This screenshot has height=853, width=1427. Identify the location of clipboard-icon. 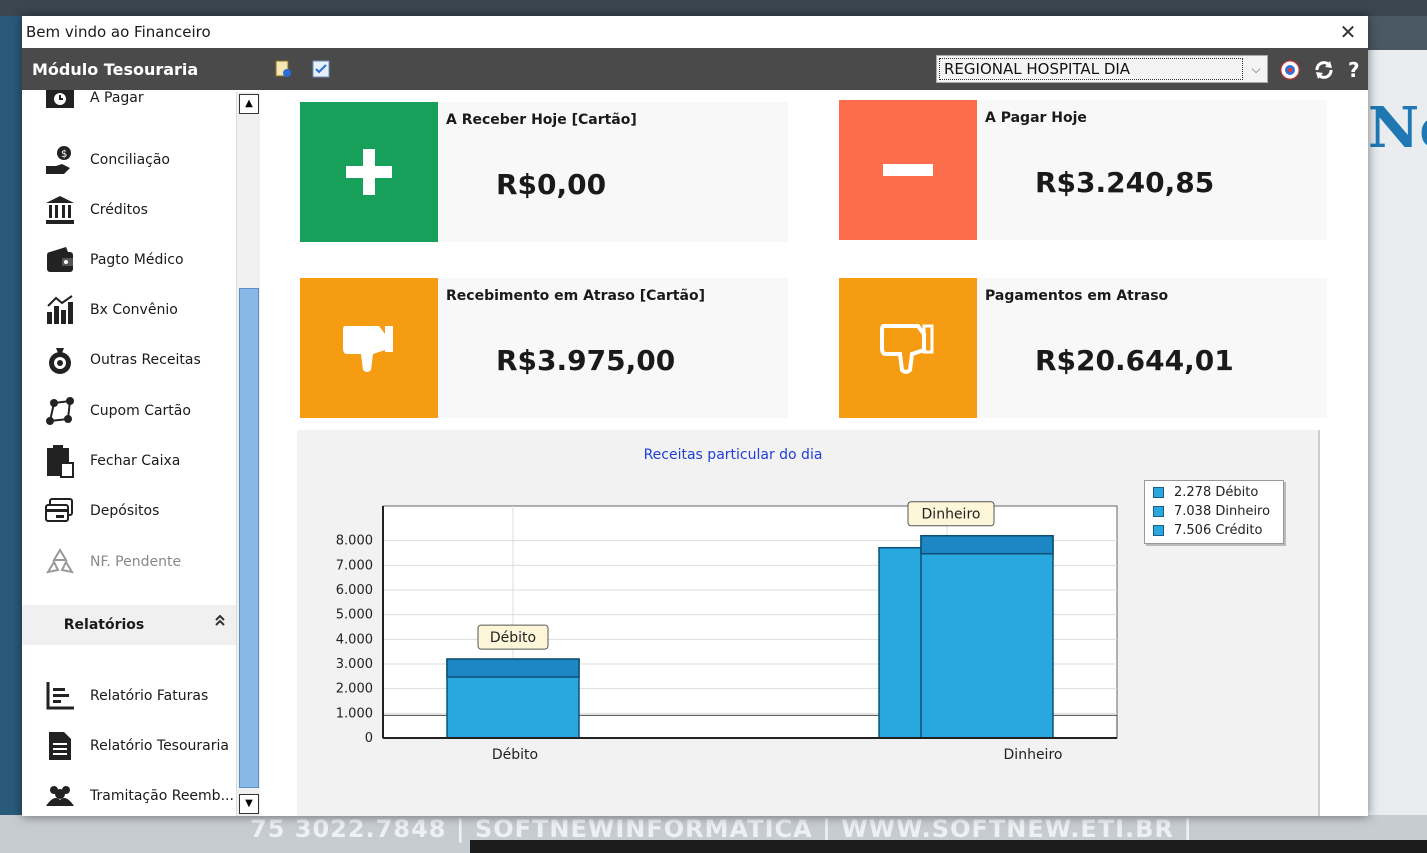
(60, 461).